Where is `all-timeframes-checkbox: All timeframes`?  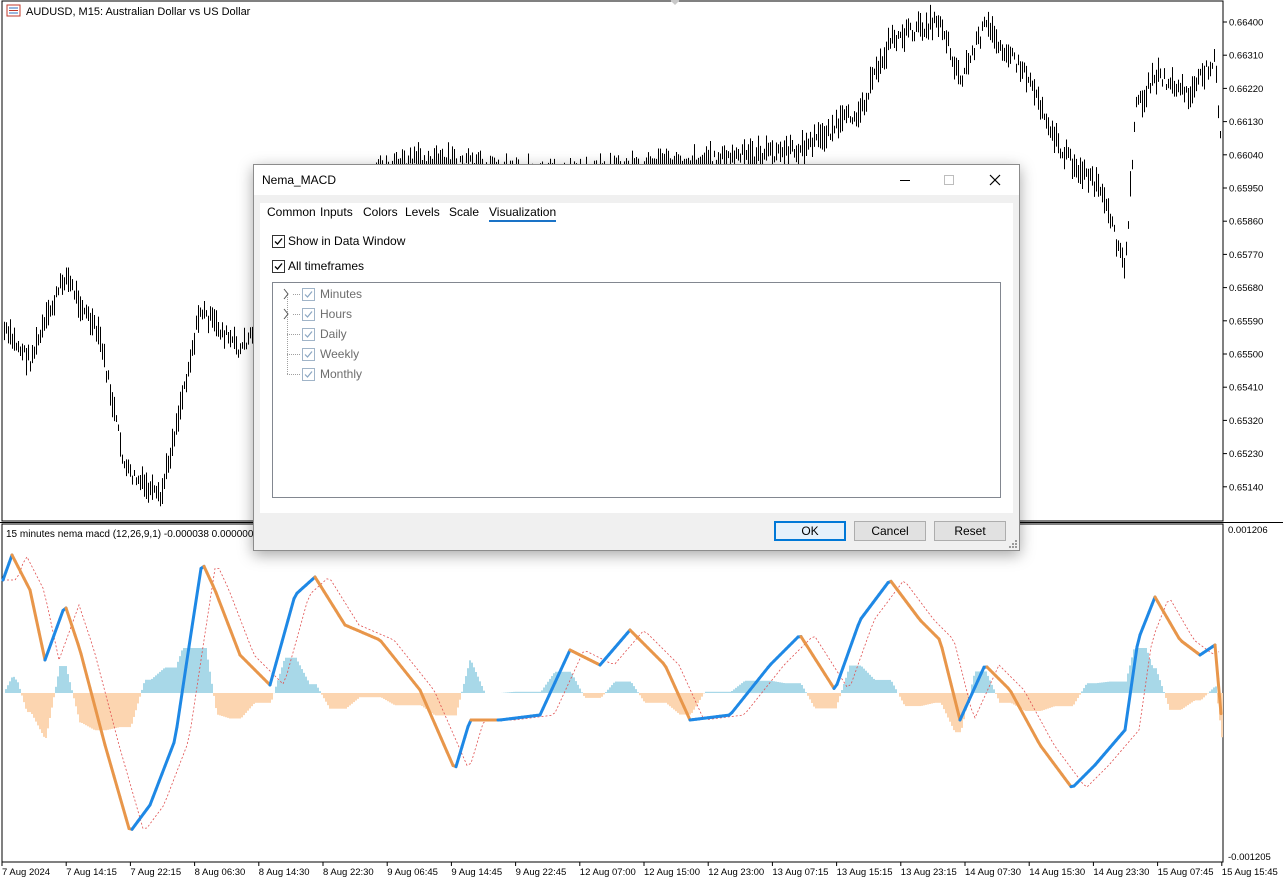 all-timeframes-checkbox: All timeframes is located at coordinates (318, 266).